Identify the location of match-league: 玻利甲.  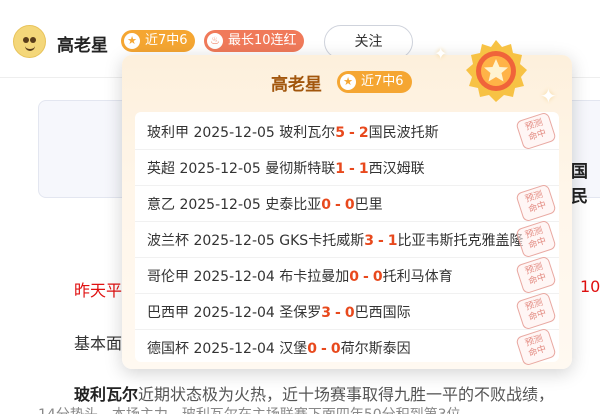
(168, 133).